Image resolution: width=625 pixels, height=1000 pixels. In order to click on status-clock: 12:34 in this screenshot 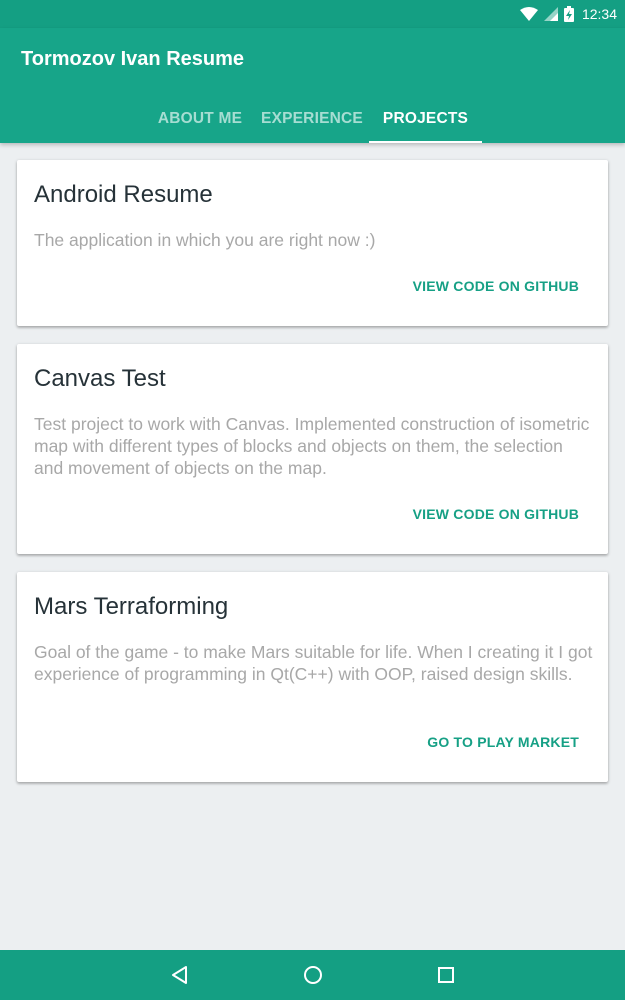, I will do `click(599, 14)`.